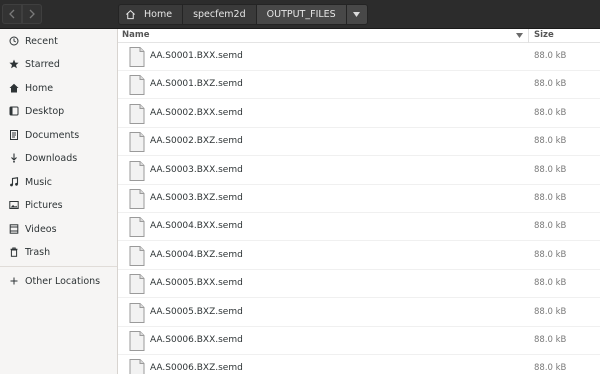 Image resolution: width=600 pixels, height=374 pixels. I want to click on breadcrumb: Home specfem2d OUTPUT_FILES, so click(243, 14).